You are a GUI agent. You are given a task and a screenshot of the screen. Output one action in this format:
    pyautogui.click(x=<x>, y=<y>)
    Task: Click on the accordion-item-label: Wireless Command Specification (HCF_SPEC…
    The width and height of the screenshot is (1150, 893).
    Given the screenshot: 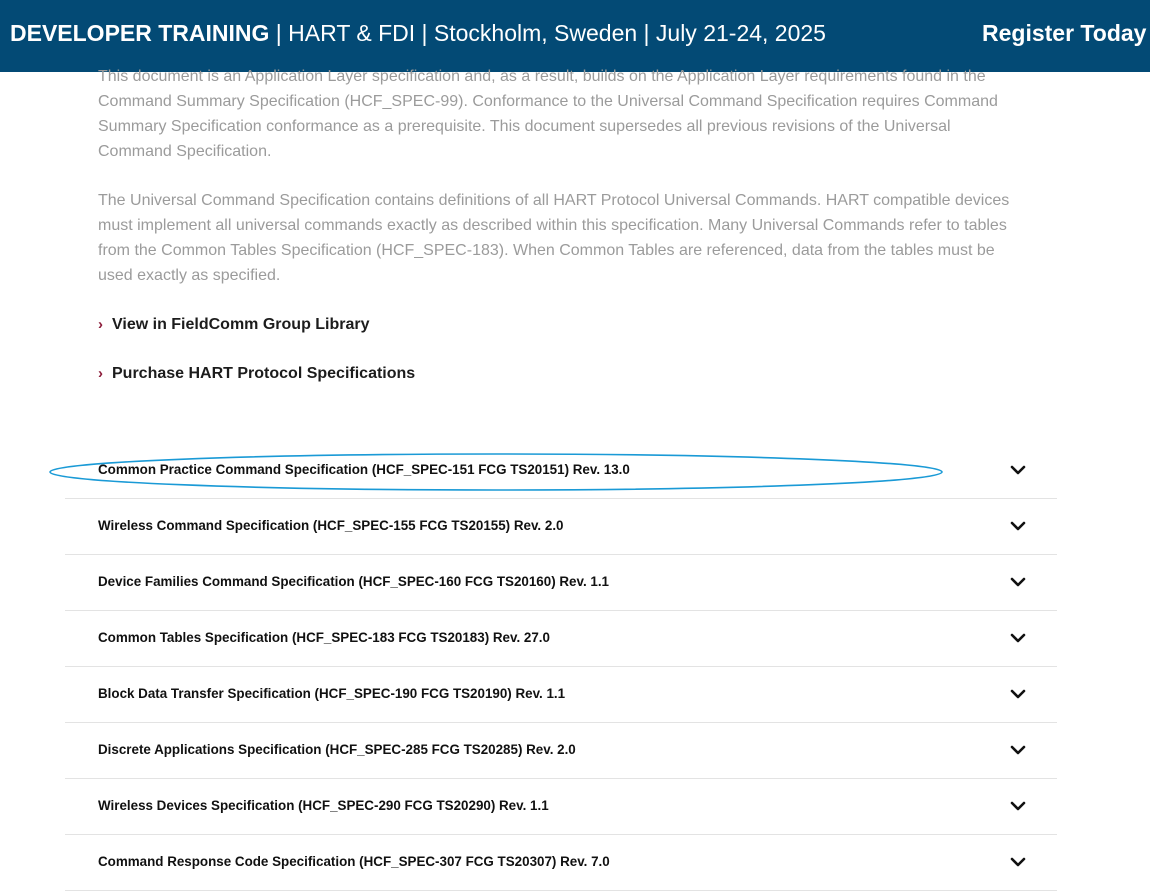 What is the action you would take?
    pyautogui.click(x=331, y=525)
    